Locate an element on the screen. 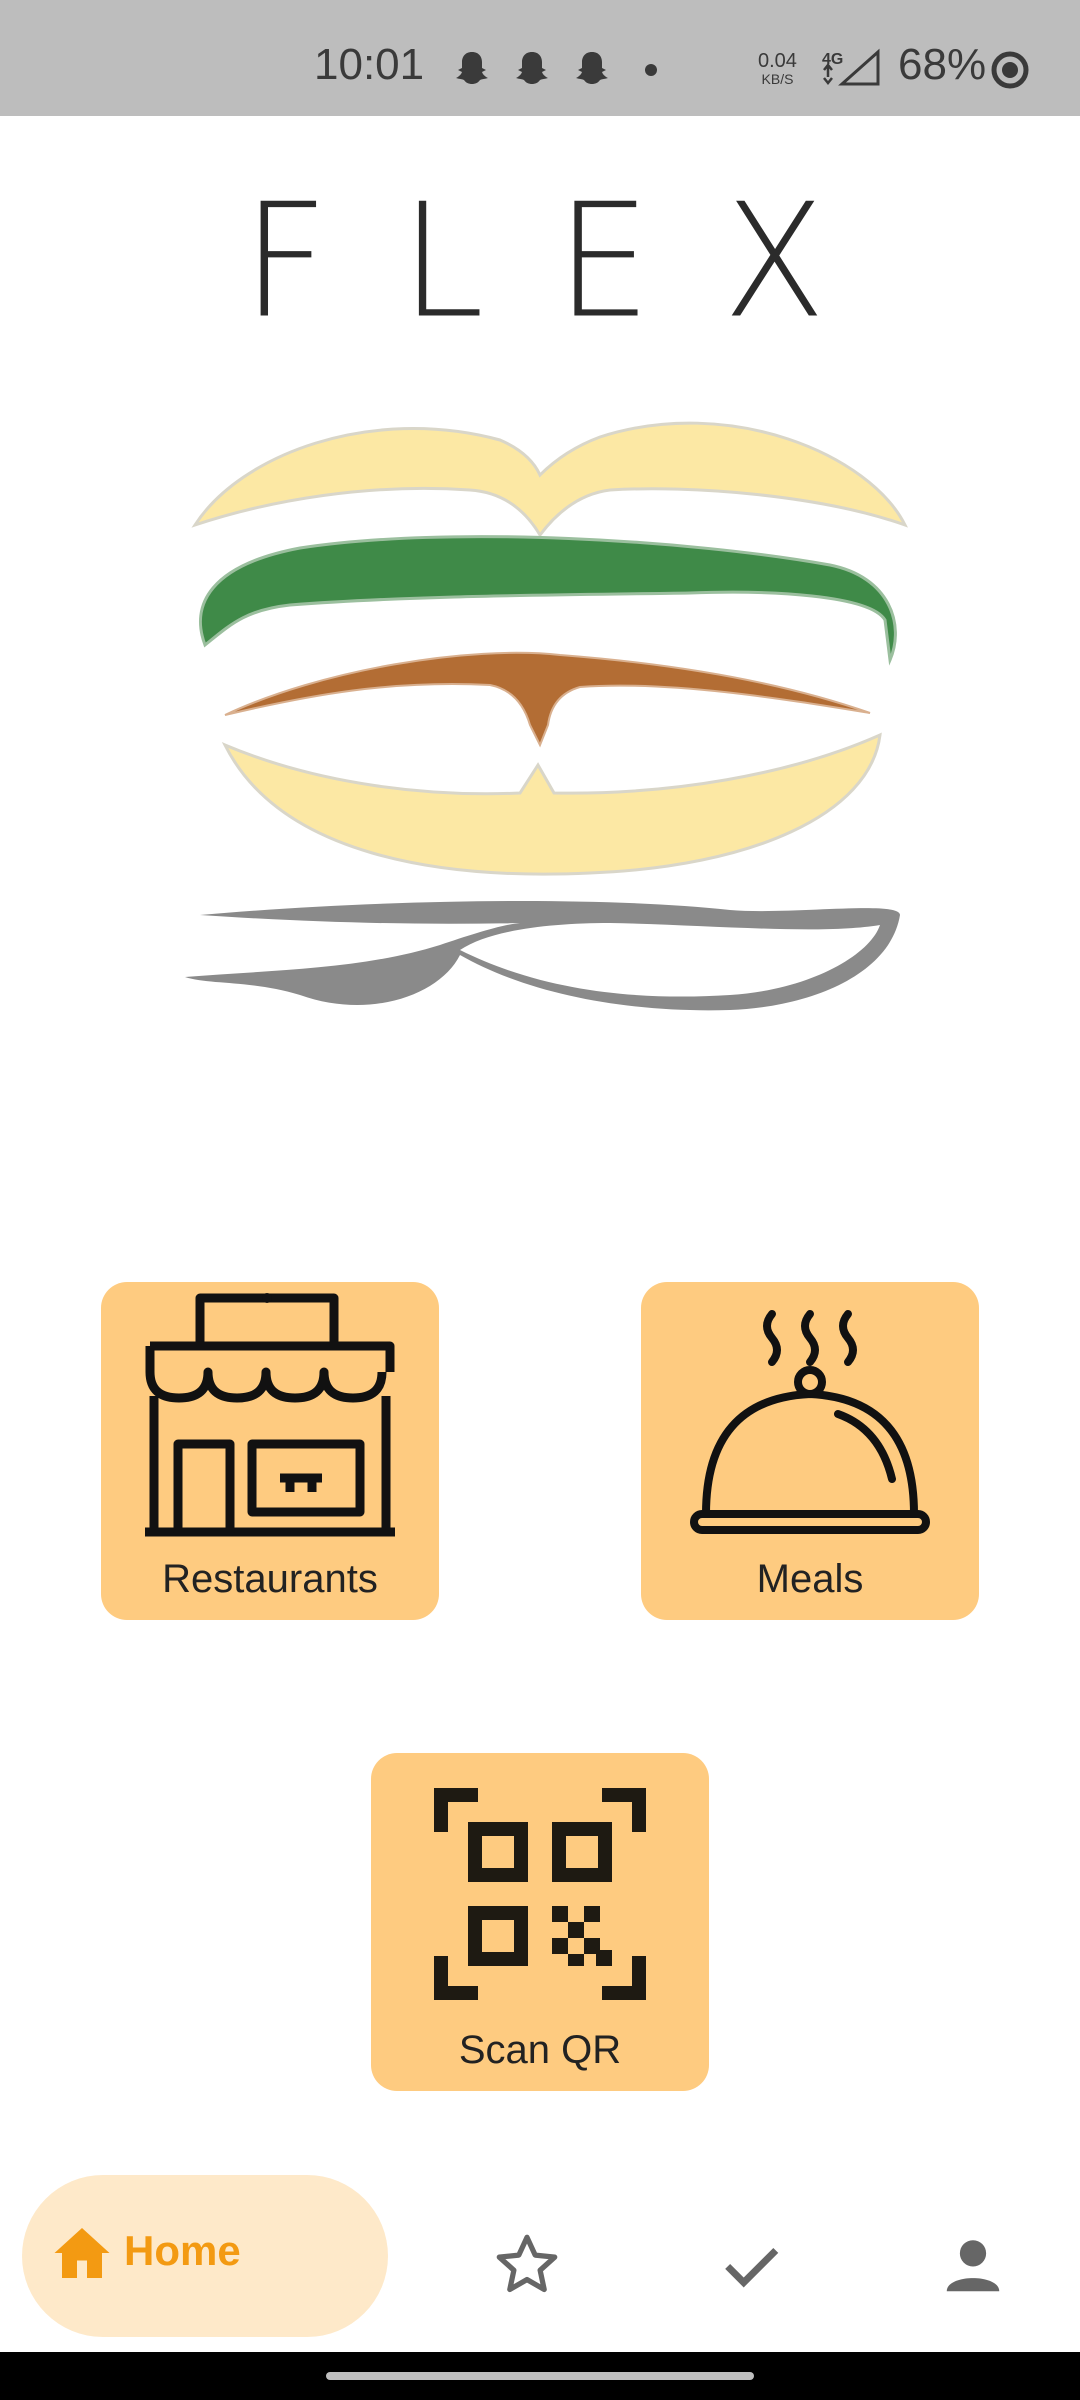  more-notifications-dot is located at coordinates (651, 70).